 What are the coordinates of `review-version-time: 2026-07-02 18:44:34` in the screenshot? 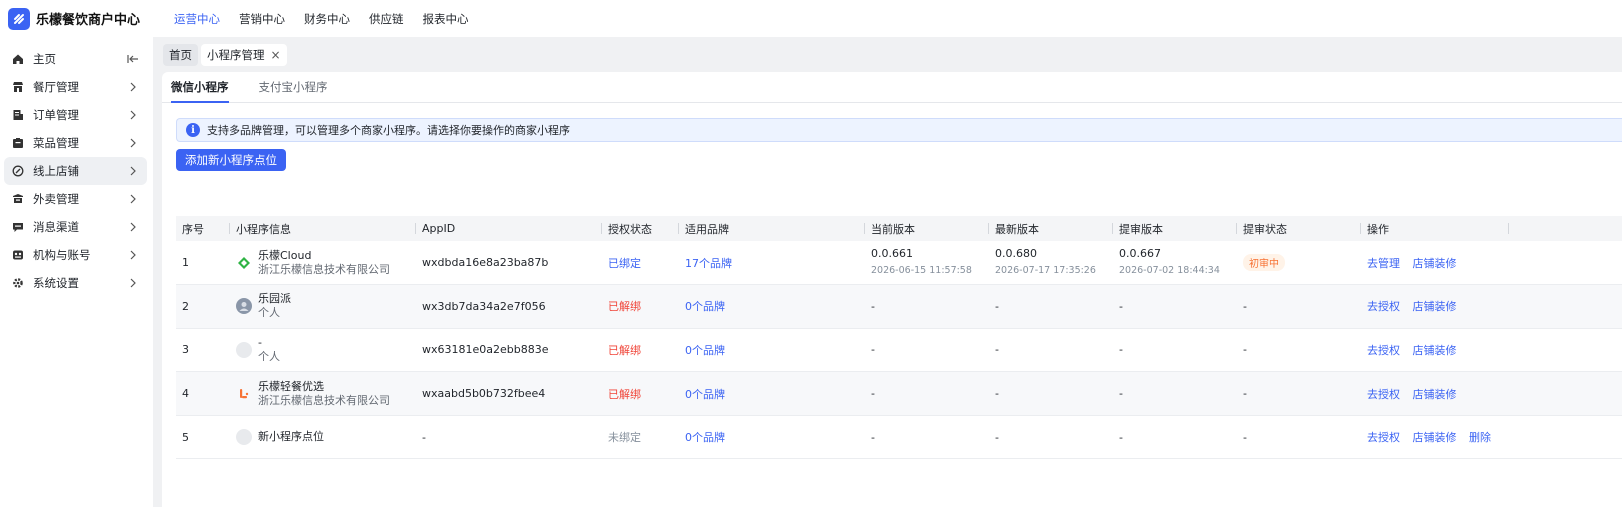 It's located at (1169, 271).